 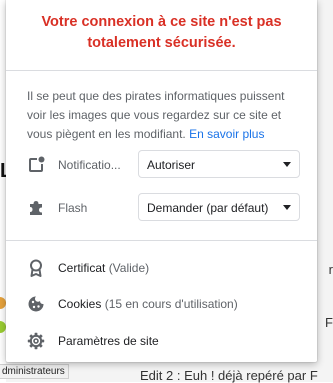 I want to click on certificate-text: Certificat, so click(x=82, y=268).